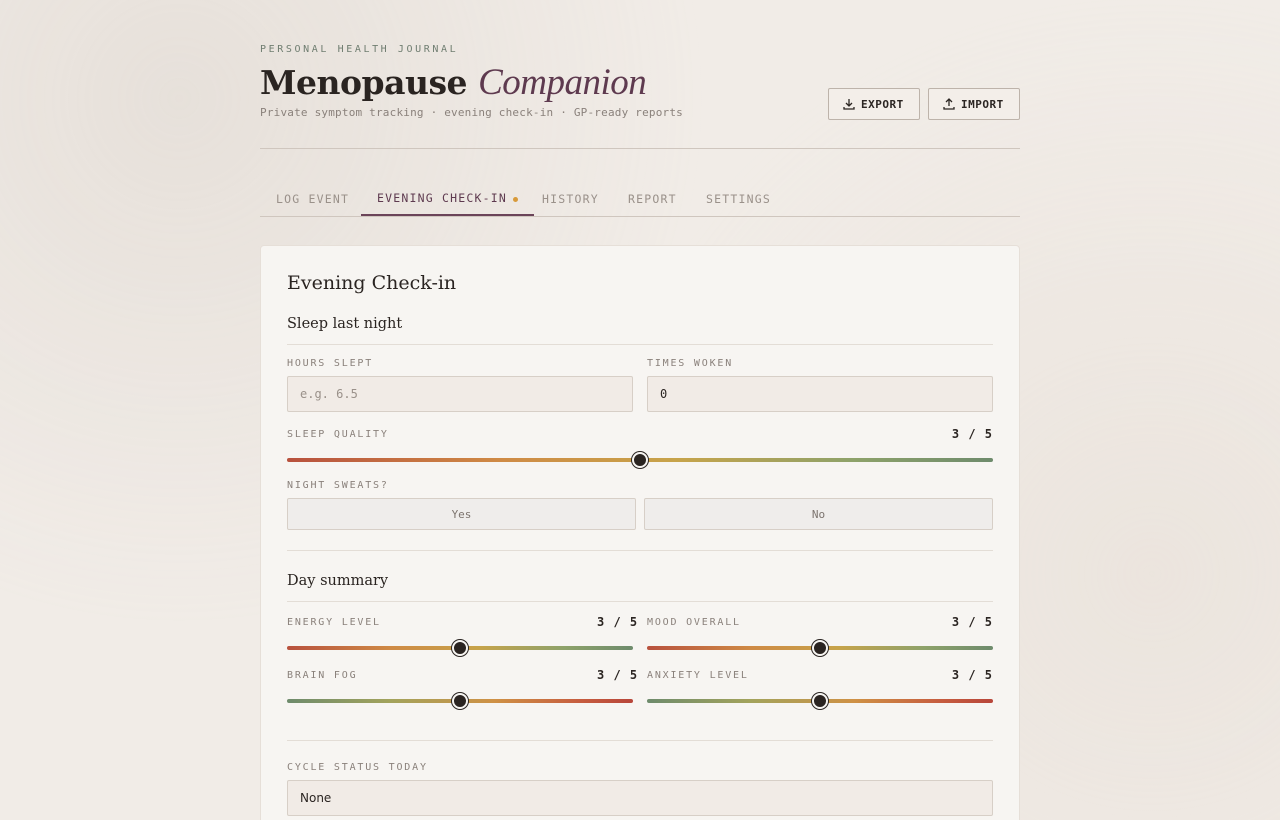 The image size is (1280, 820). I want to click on cycle-status-label: CYCLE STATUS TODAY, so click(357, 767).